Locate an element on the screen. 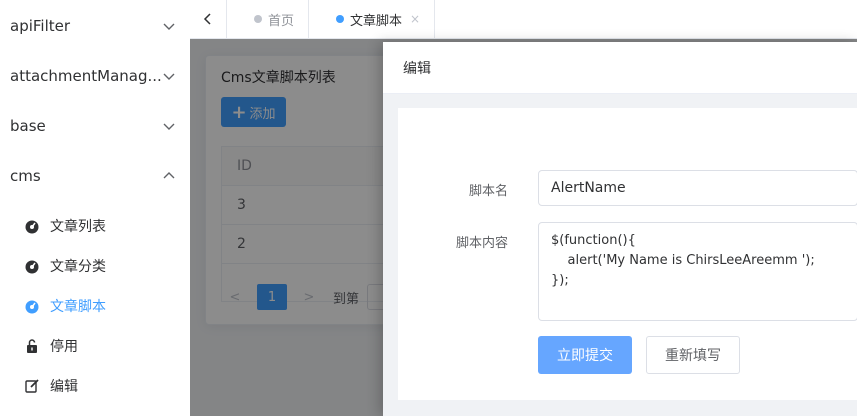 This screenshot has width=857, height=416. sidebar-item-article-list: 文章列表 is located at coordinates (95, 226).